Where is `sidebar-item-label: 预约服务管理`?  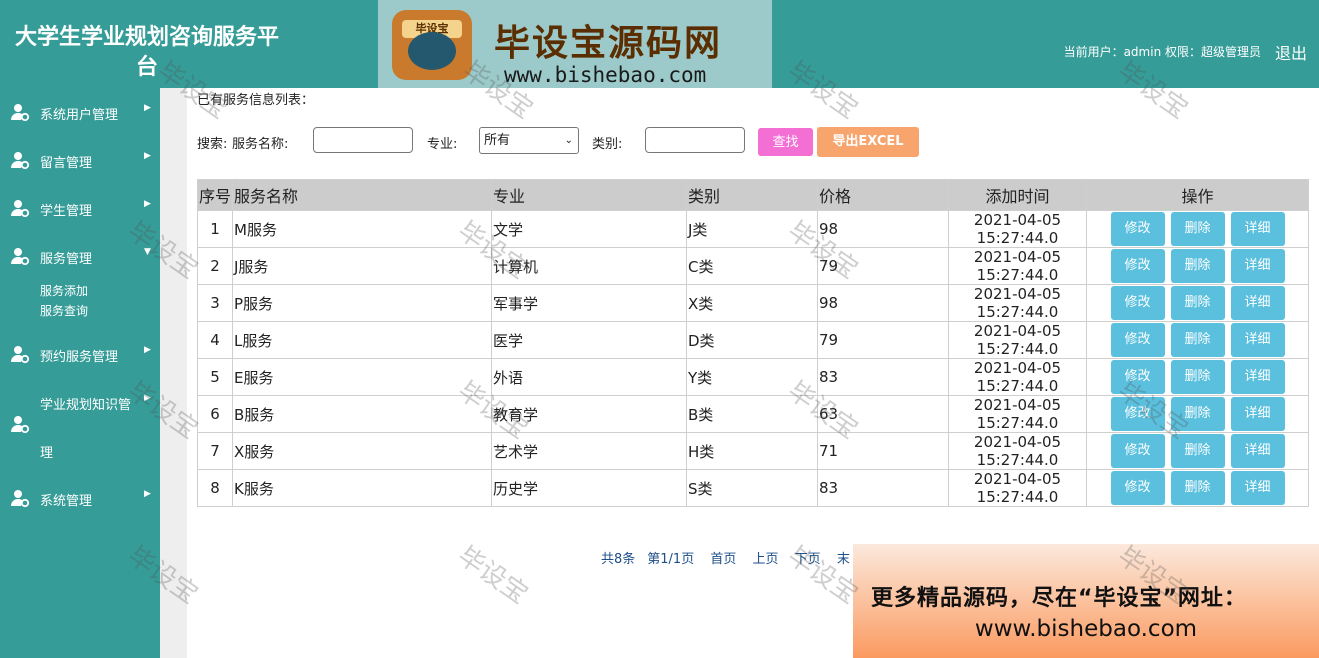
sidebar-item-label: 预约服务管理 is located at coordinates (79, 357).